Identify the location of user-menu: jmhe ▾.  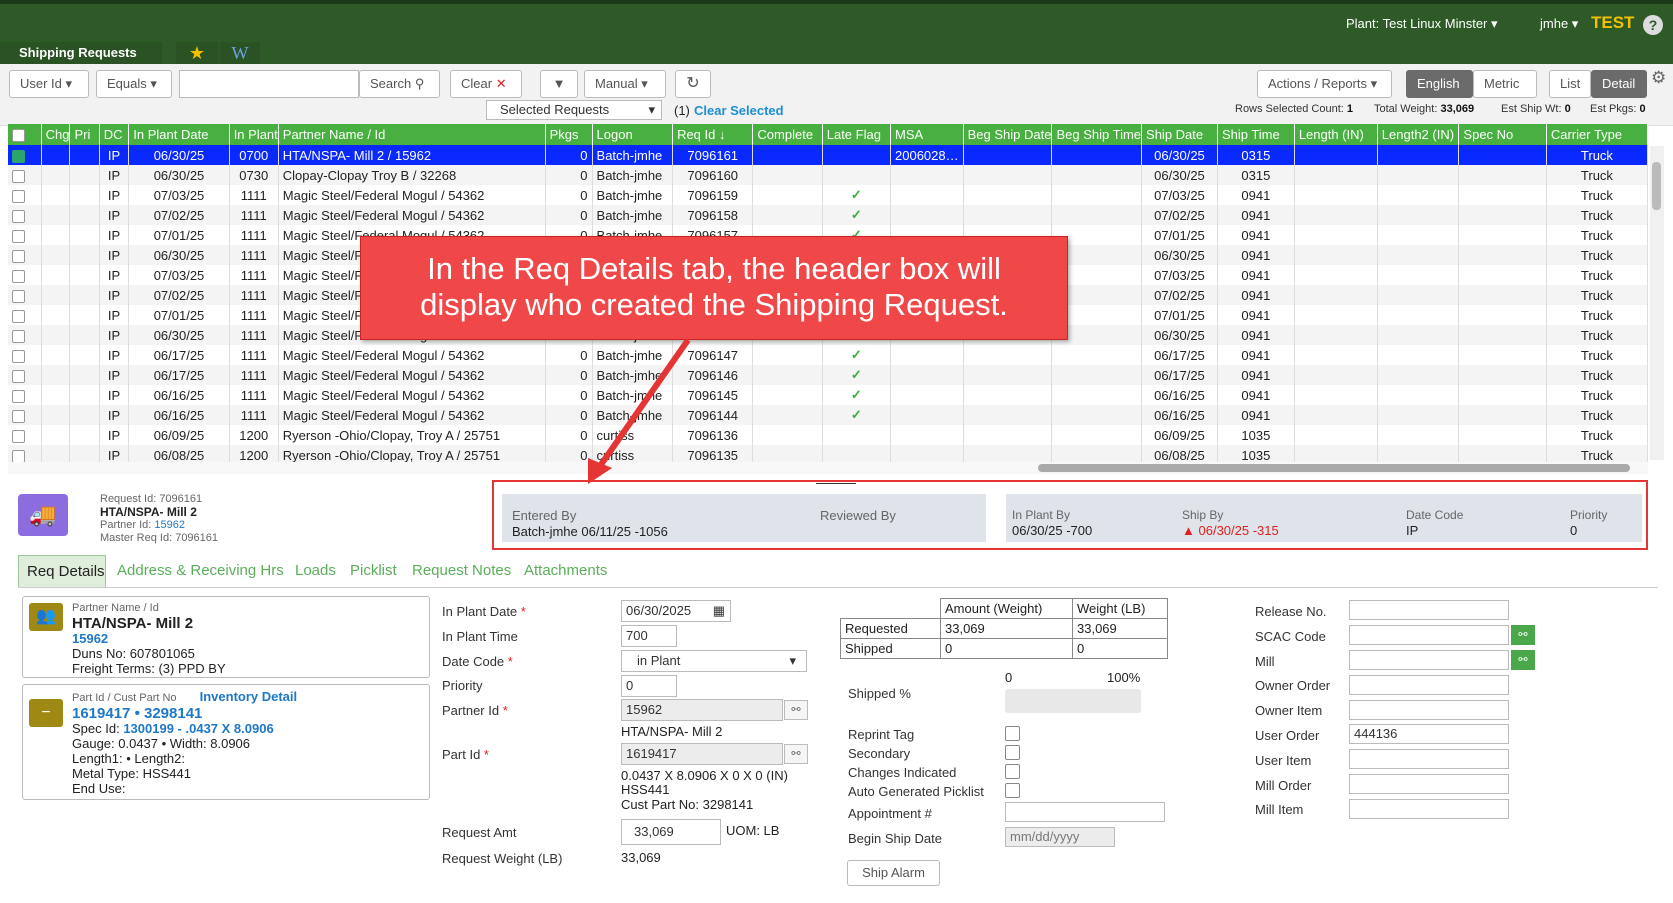
(1559, 24).